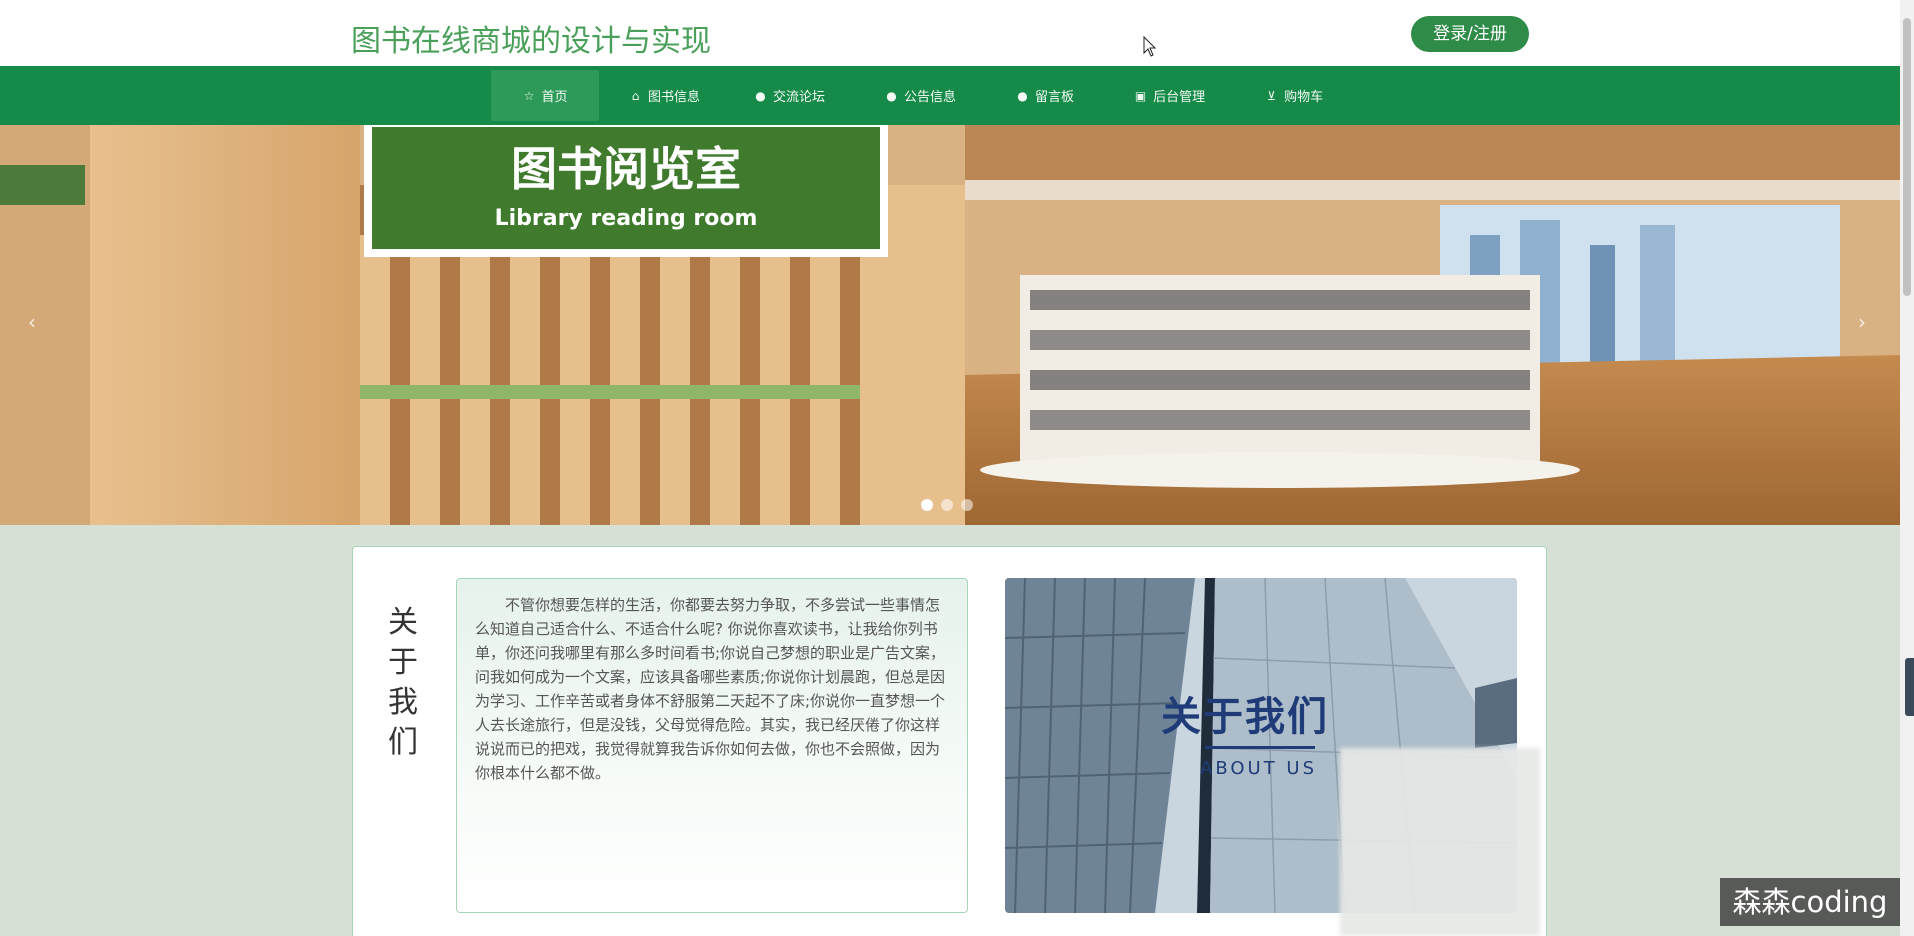 The height and width of the screenshot is (936, 1914). I want to click on page-scrollbar, so click(1907, 468).